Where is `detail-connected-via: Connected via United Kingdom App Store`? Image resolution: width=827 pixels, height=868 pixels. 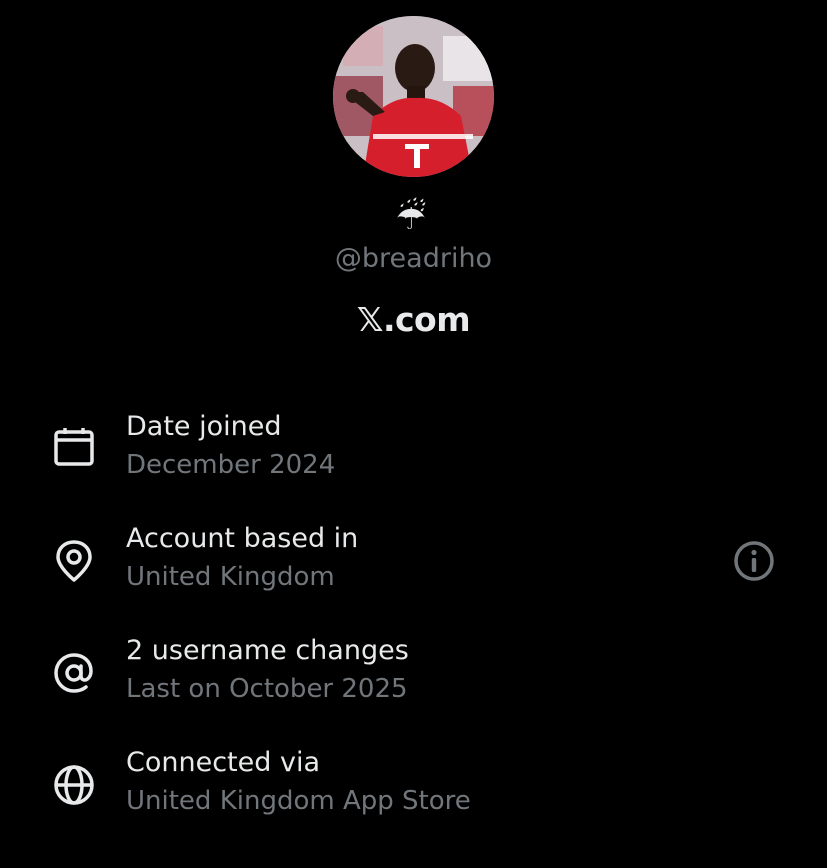
detail-connected-via: Connected via United Kingdom App Store is located at coordinates (413, 792).